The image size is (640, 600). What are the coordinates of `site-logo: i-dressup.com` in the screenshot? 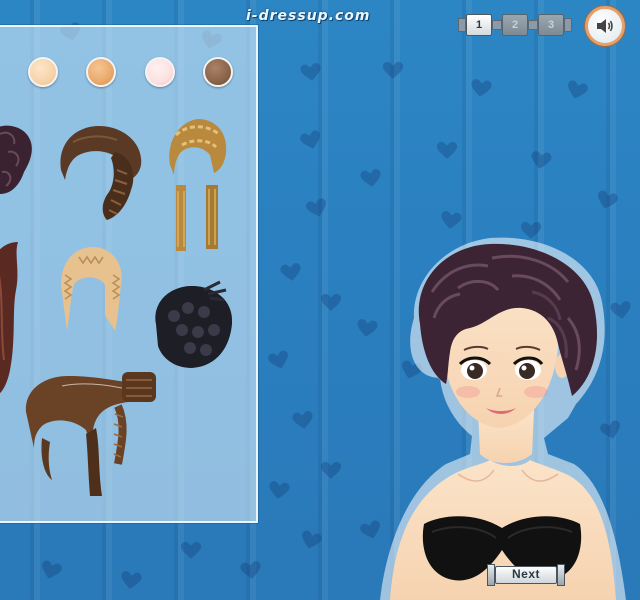 It's located at (308, 16).